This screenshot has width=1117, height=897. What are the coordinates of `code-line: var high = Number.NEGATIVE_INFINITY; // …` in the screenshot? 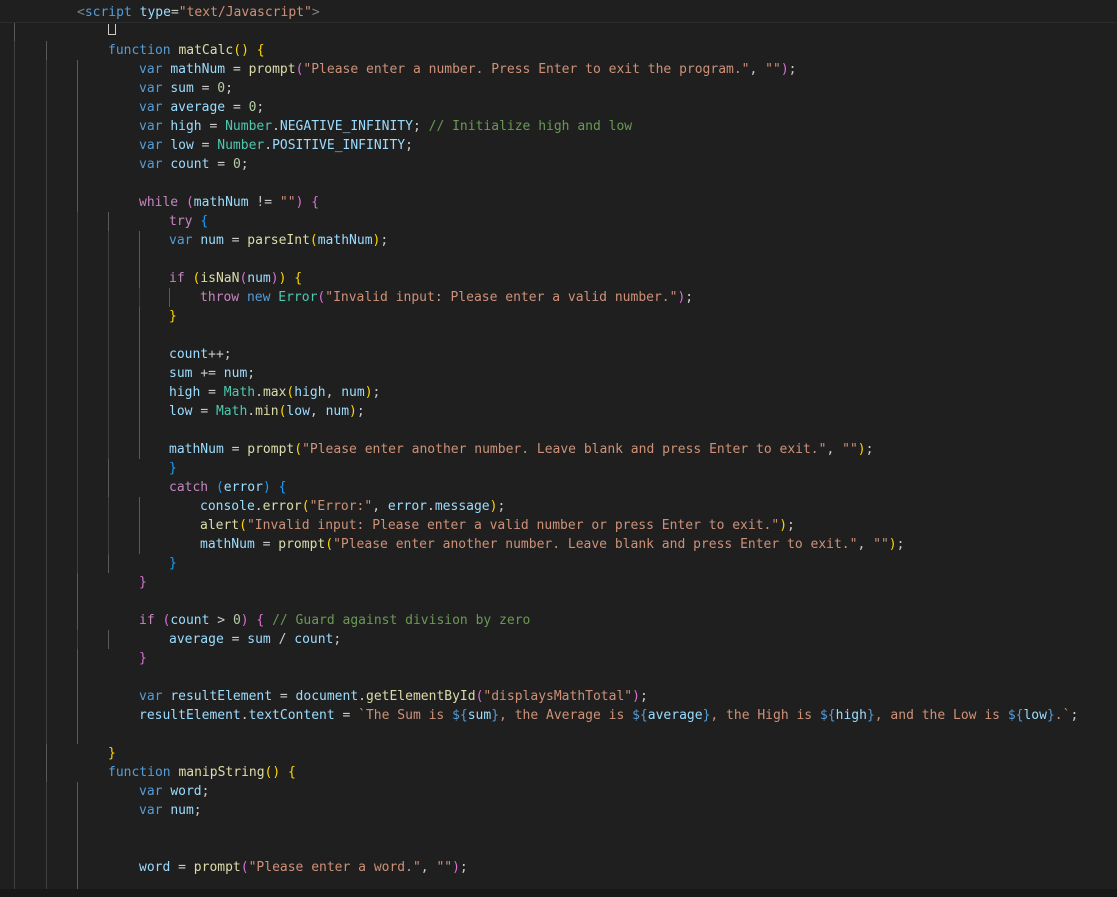 It's located at (558, 126).